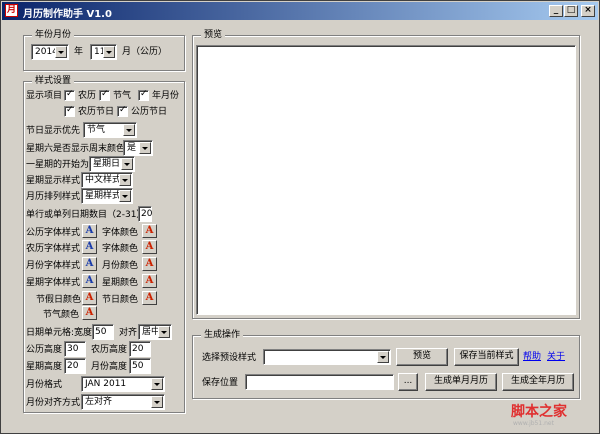 The image size is (600, 434). Describe the element at coordinates (89, 281) in the screenshot. I see `week-font-button: A` at that location.